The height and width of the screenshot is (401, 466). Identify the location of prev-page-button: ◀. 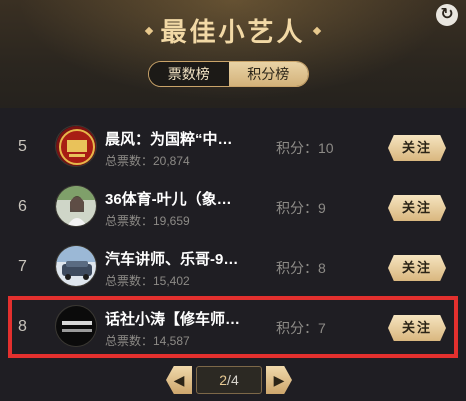
(179, 380).